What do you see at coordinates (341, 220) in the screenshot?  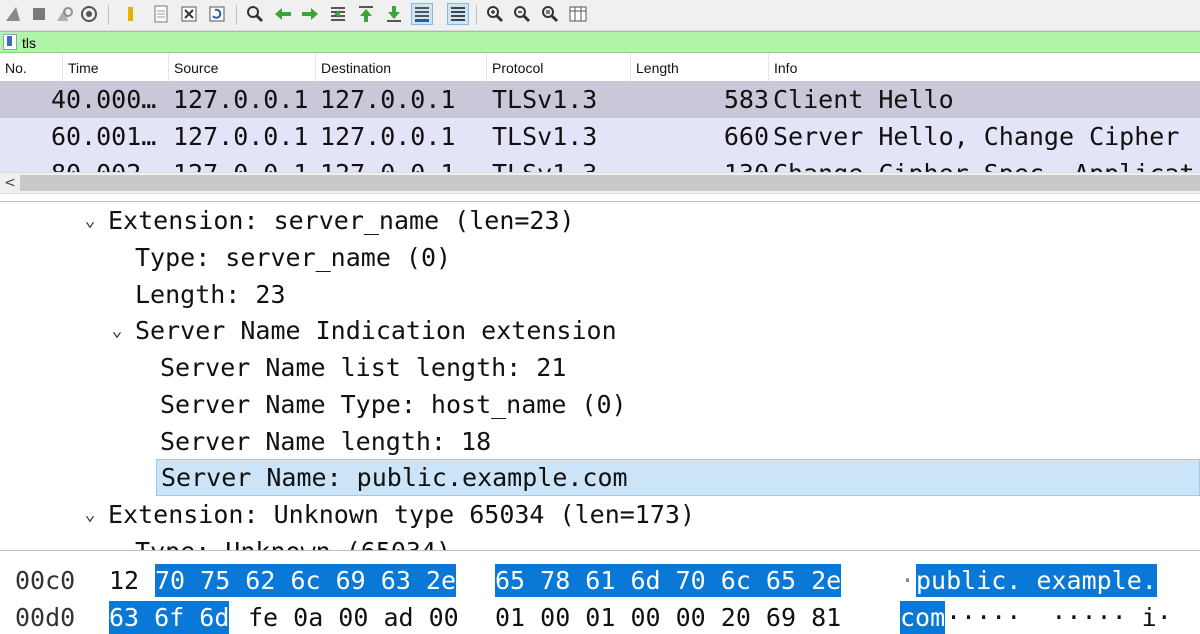 I see `tree-item-label: Extension: server_name (len=23)` at bounding box center [341, 220].